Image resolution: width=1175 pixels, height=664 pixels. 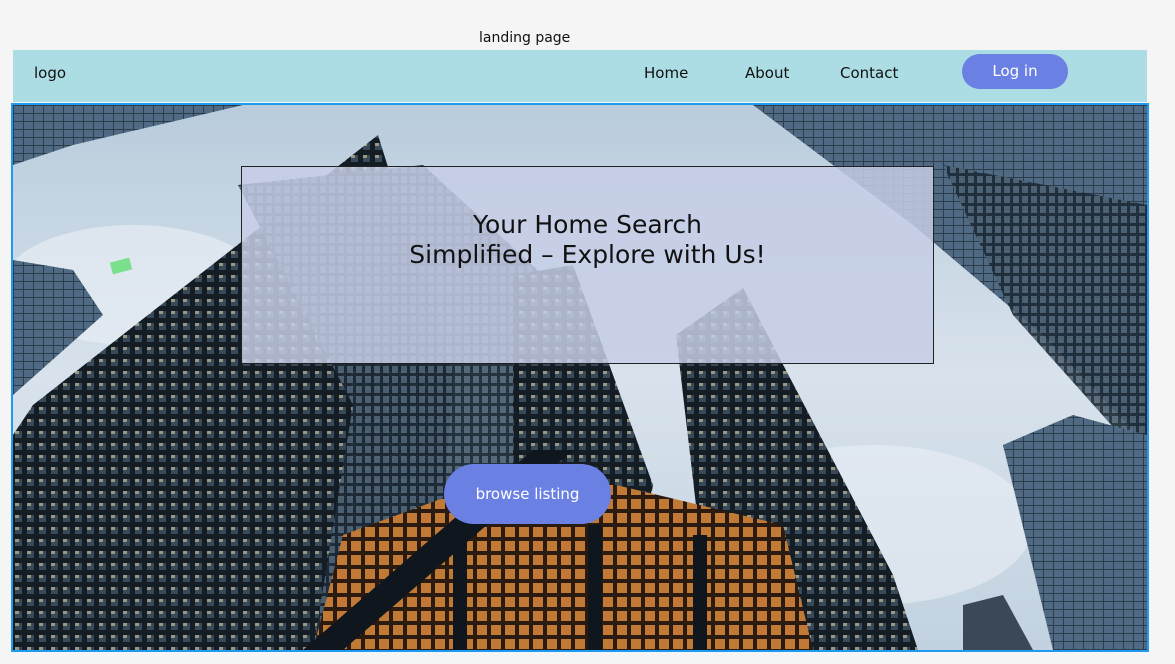 What do you see at coordinates (666, 73) in the screenshot?
I see `nav-link-home: Home` at bounding box center [666, 73].